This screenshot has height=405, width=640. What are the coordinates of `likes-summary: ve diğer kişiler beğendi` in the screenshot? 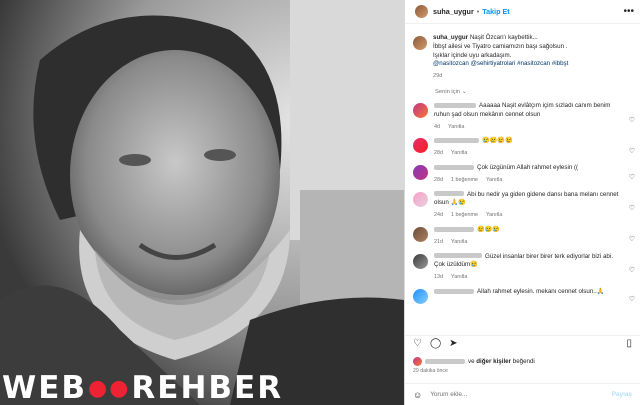 It's located at (474, 361).